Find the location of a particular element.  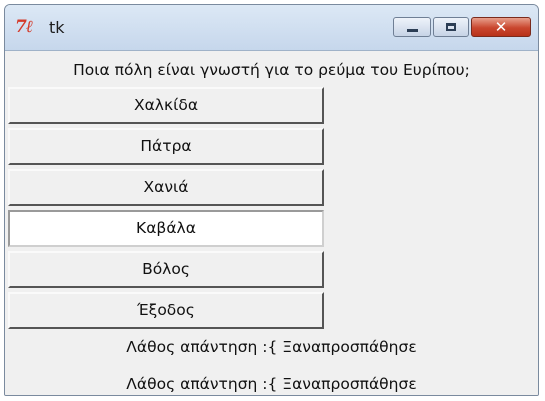

answer-button-chania: Χανιά is located at coordinates (166, 187).